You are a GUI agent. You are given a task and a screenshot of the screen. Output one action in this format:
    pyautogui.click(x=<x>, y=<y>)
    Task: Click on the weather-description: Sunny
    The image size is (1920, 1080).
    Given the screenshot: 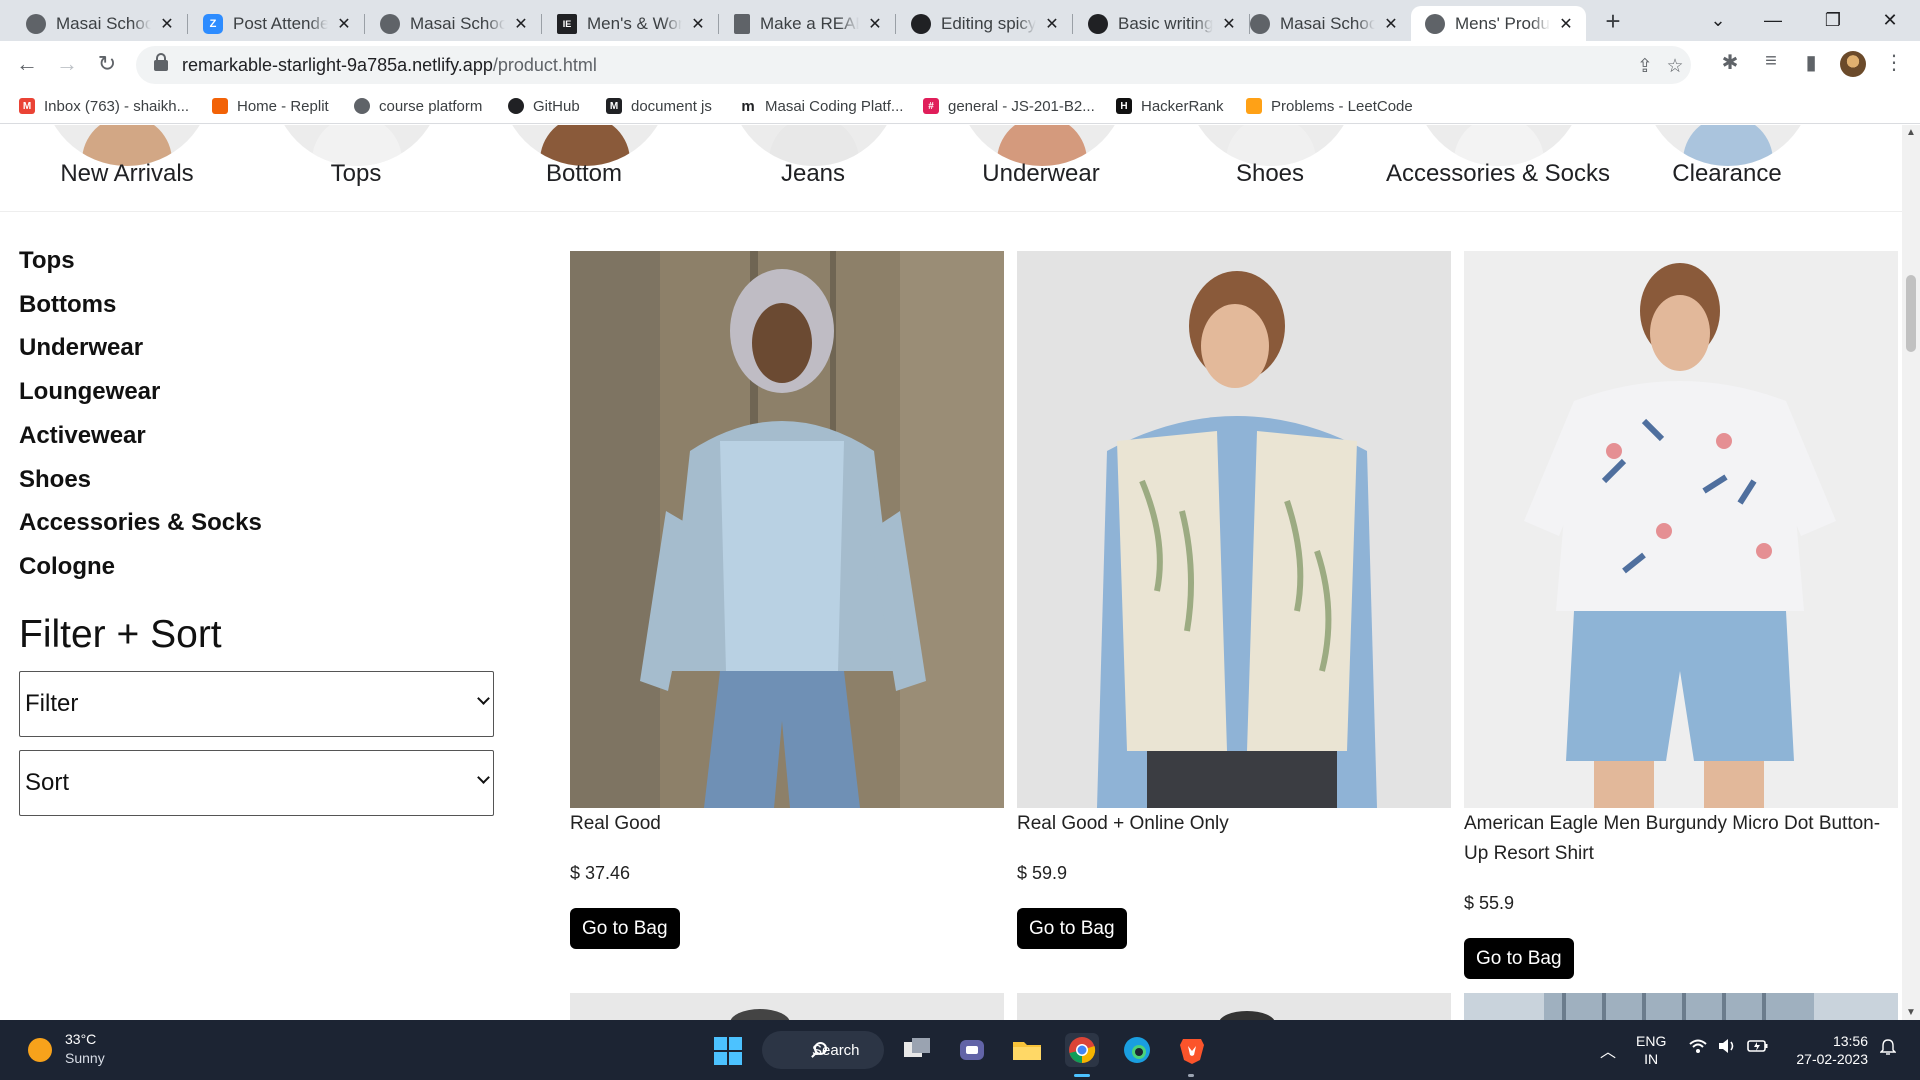 What is the action you would take?
    pyautogui.click(x=85, y=1058)
    